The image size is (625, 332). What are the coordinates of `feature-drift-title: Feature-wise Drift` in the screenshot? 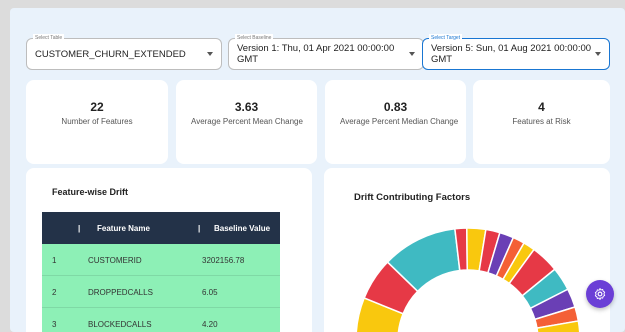 It's located at (90, 192).